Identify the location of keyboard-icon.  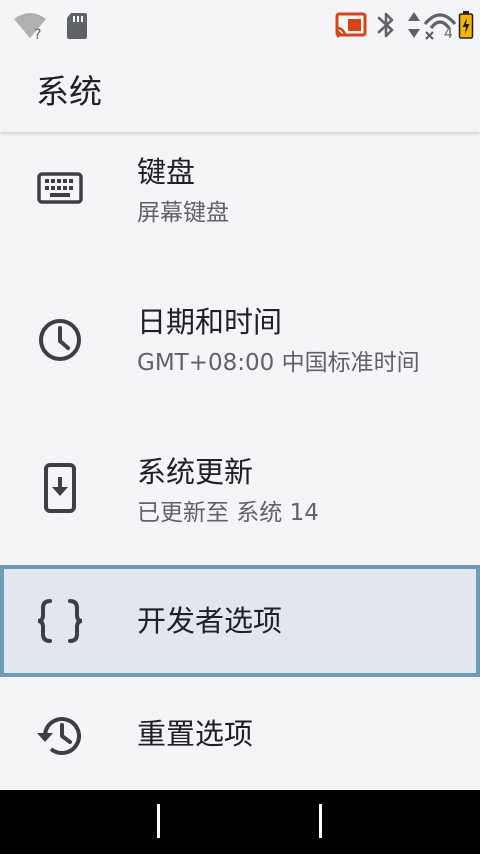
(60, 188).